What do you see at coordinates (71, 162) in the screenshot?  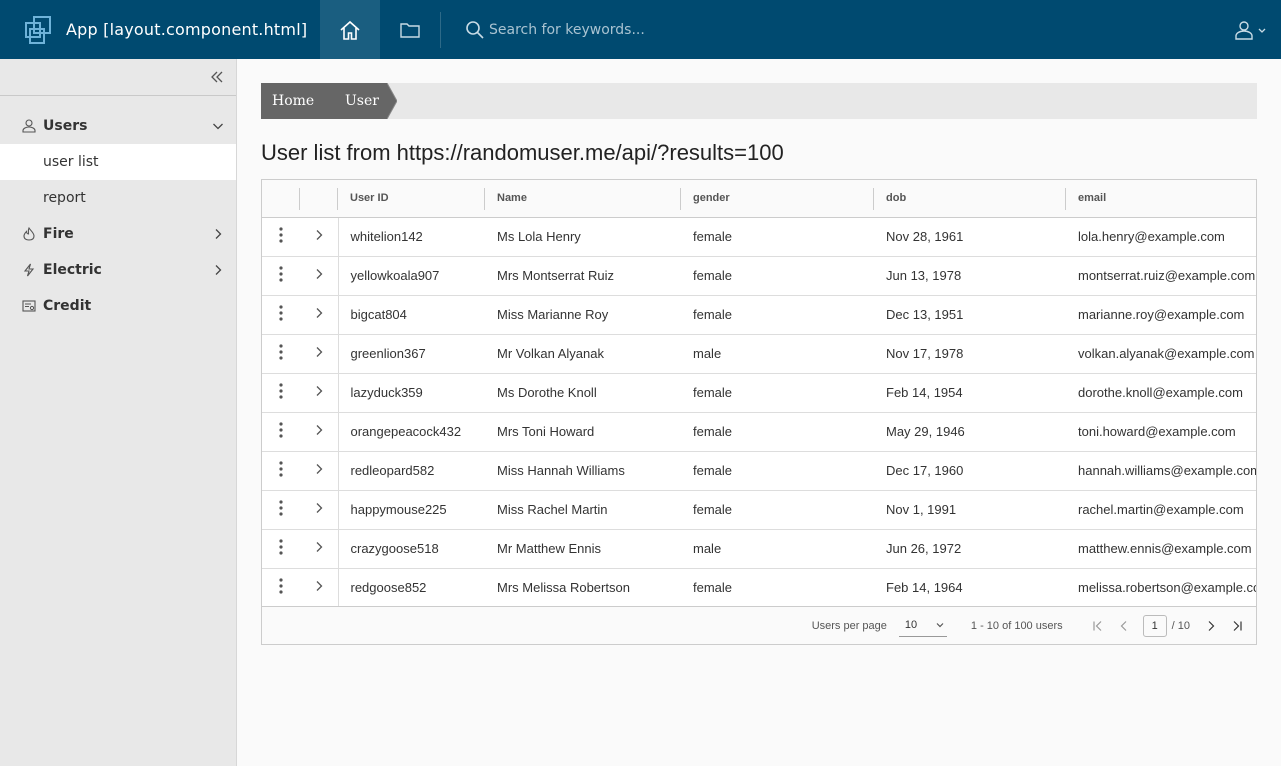 I see `sidebar-item-label: user list` at bounding box center [71, 162].